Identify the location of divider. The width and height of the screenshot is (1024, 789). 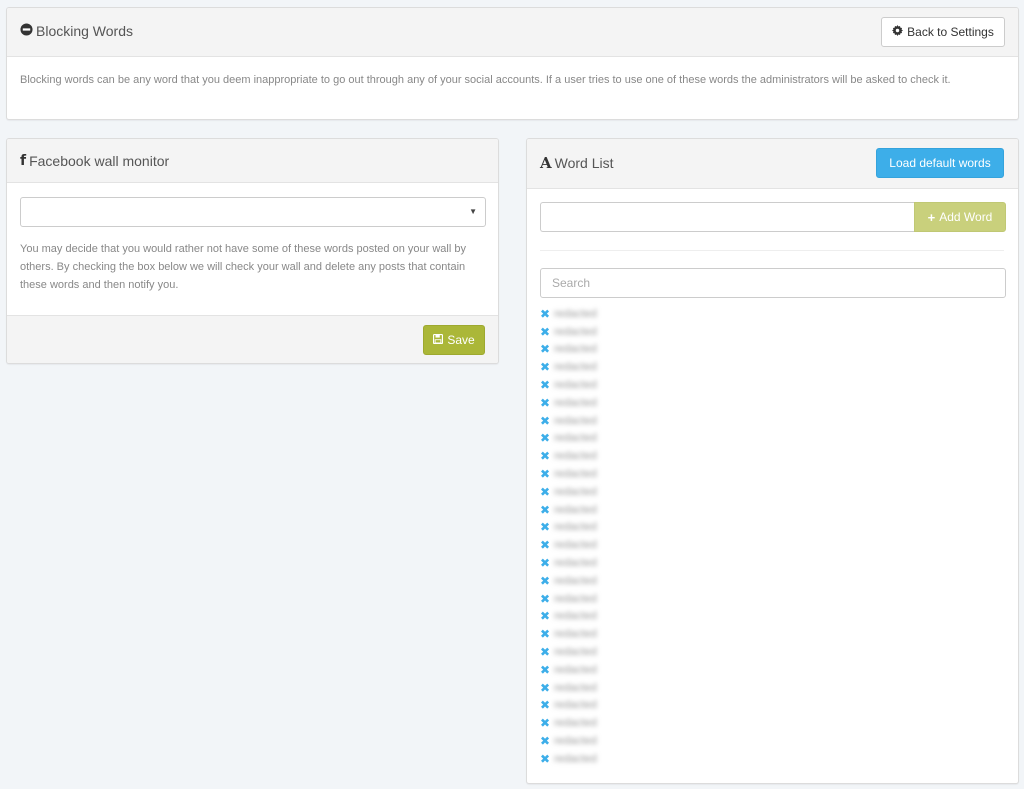
(772, 250).